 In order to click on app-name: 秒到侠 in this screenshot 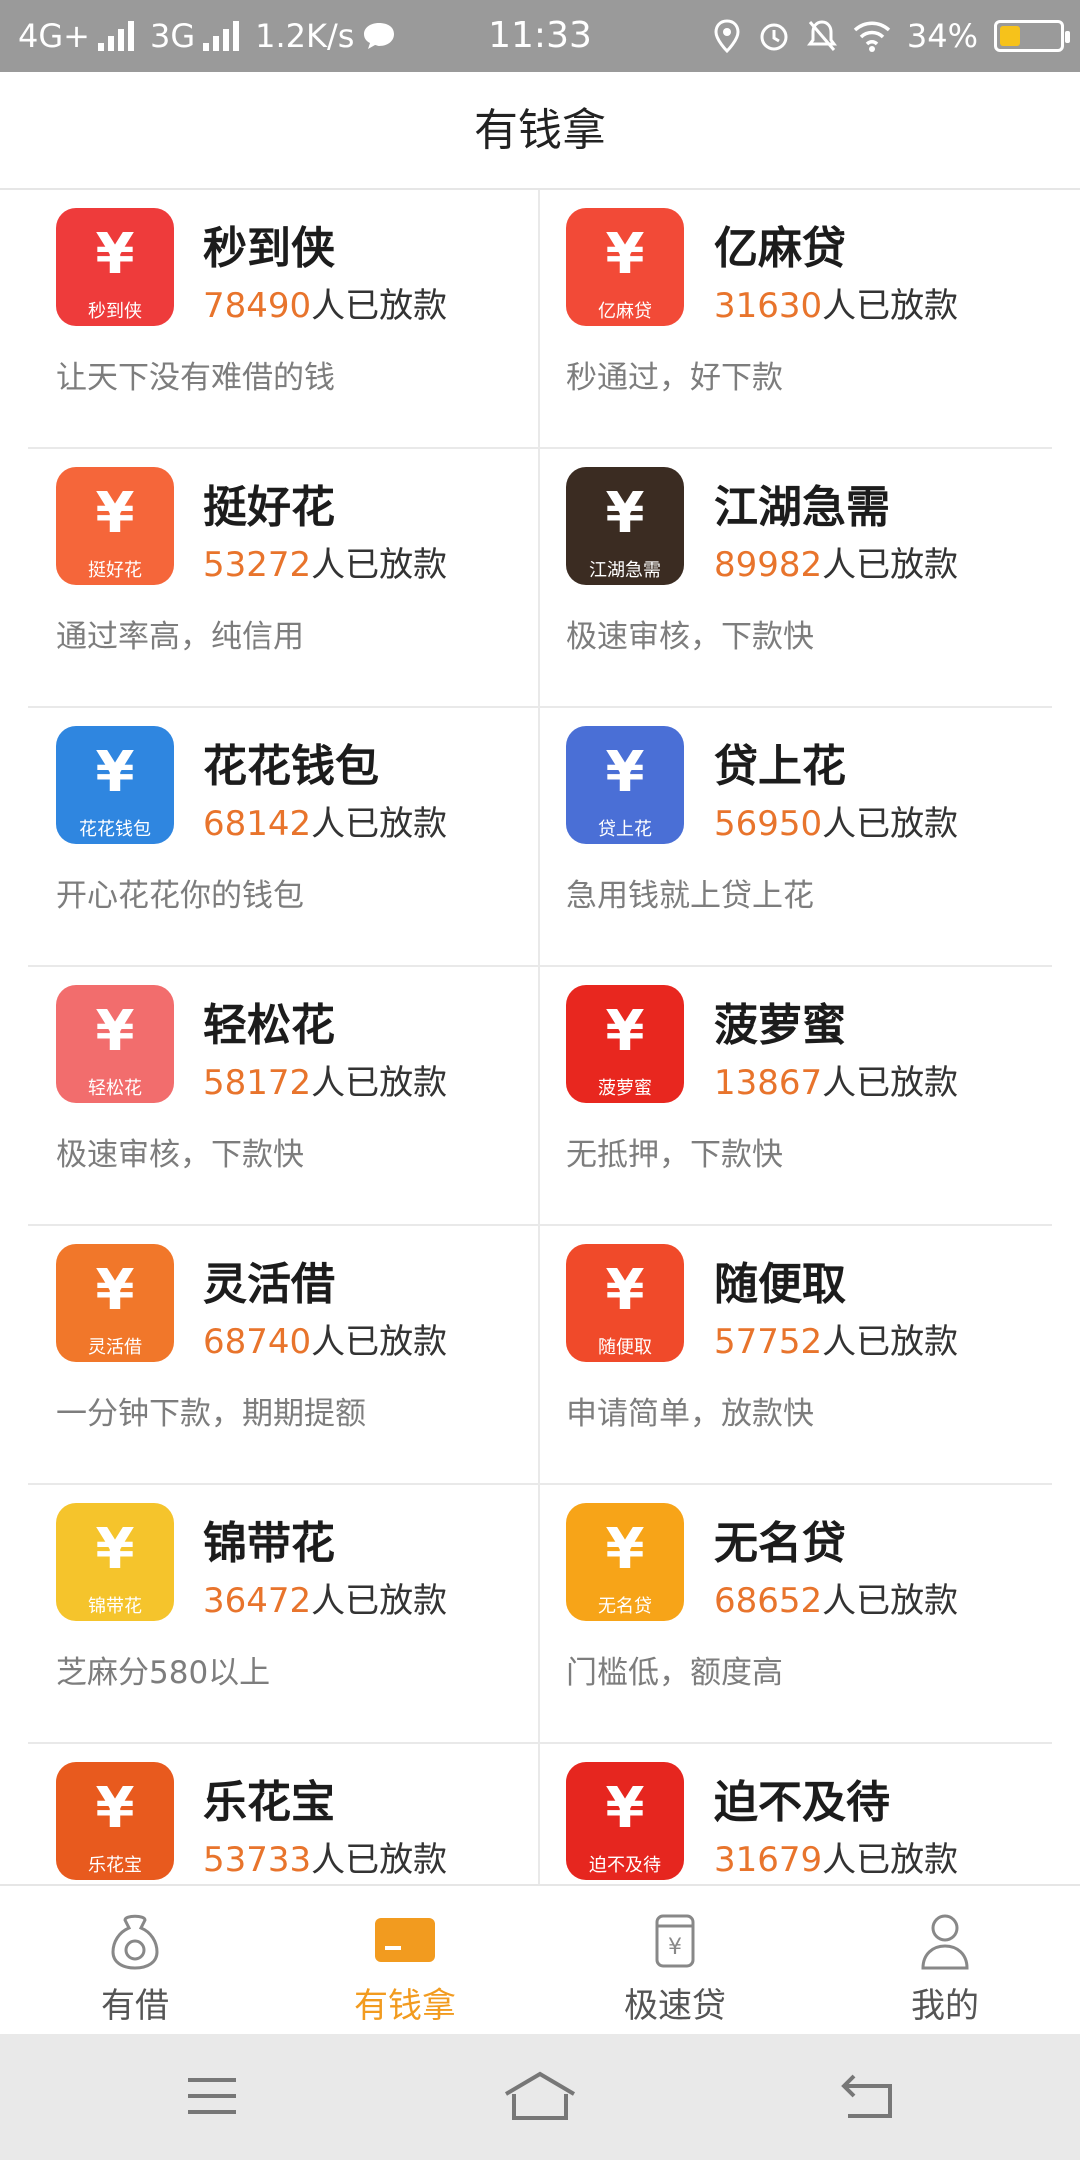, I will do `click(269, 248)`.